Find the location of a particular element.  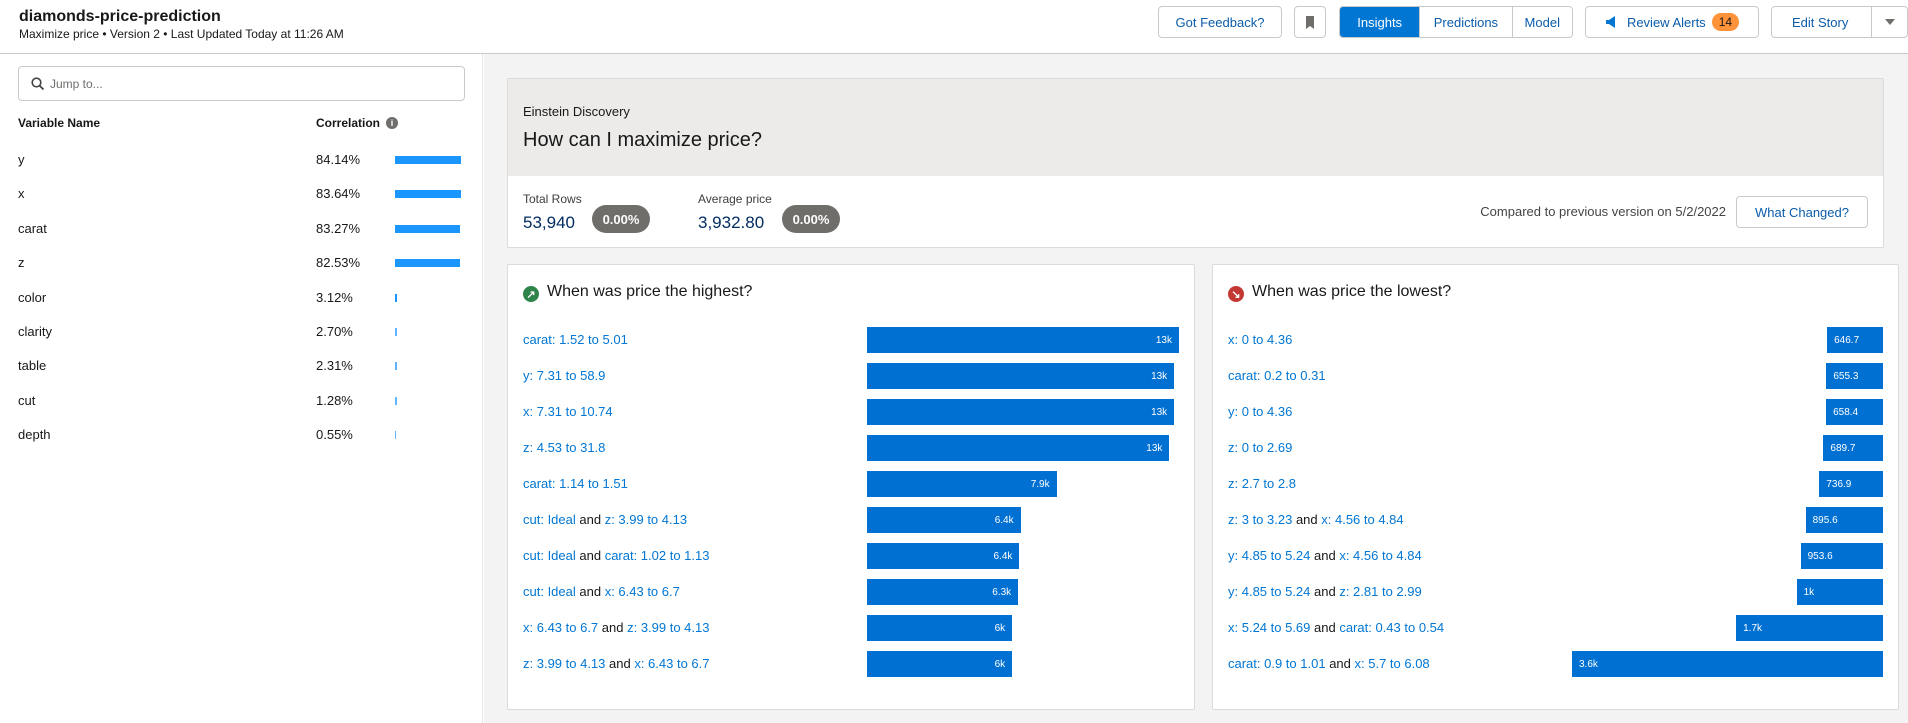

insight-label: z: 2.7 to 2.8 is located at coordinates (1262, 483).